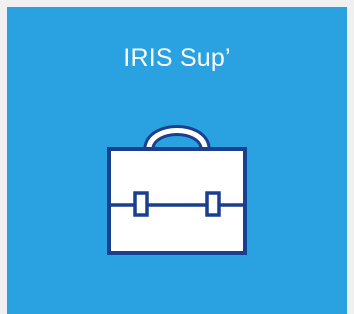 The width and height of the screenshot is (354, 314). I want to click on briefcase-body, so click(177, 201).